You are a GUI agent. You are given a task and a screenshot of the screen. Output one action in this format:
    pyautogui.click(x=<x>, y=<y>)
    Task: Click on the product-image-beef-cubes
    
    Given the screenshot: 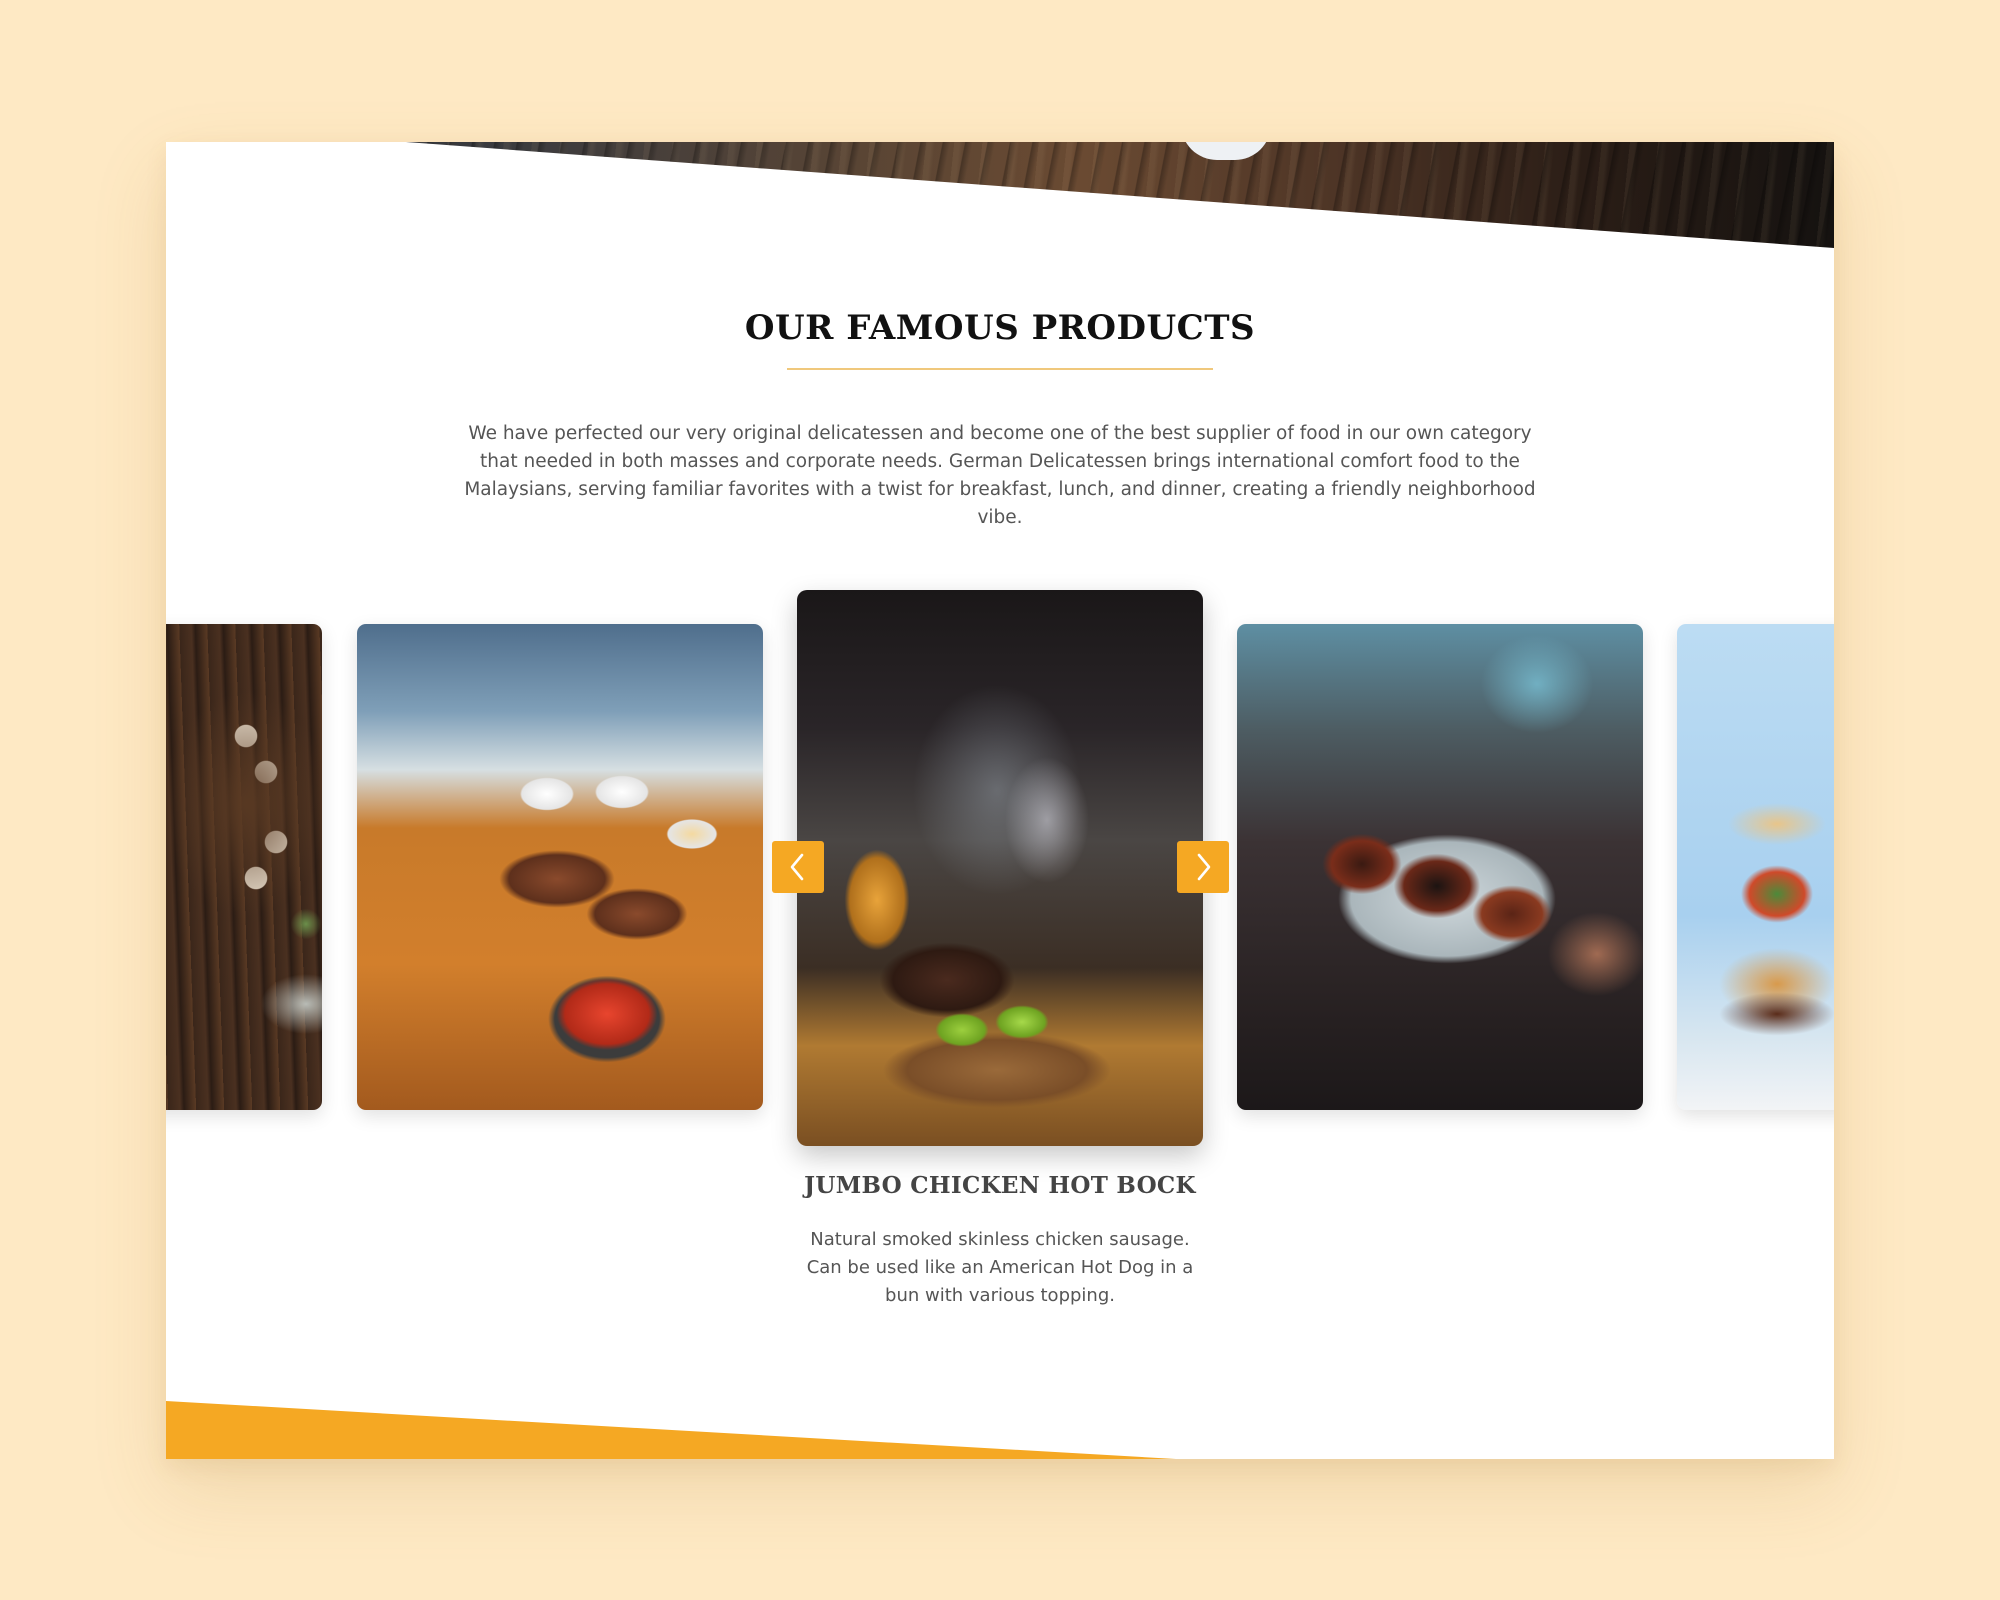 What is the action you would take?
    pyautogui.click(x=1000, y=868)
    